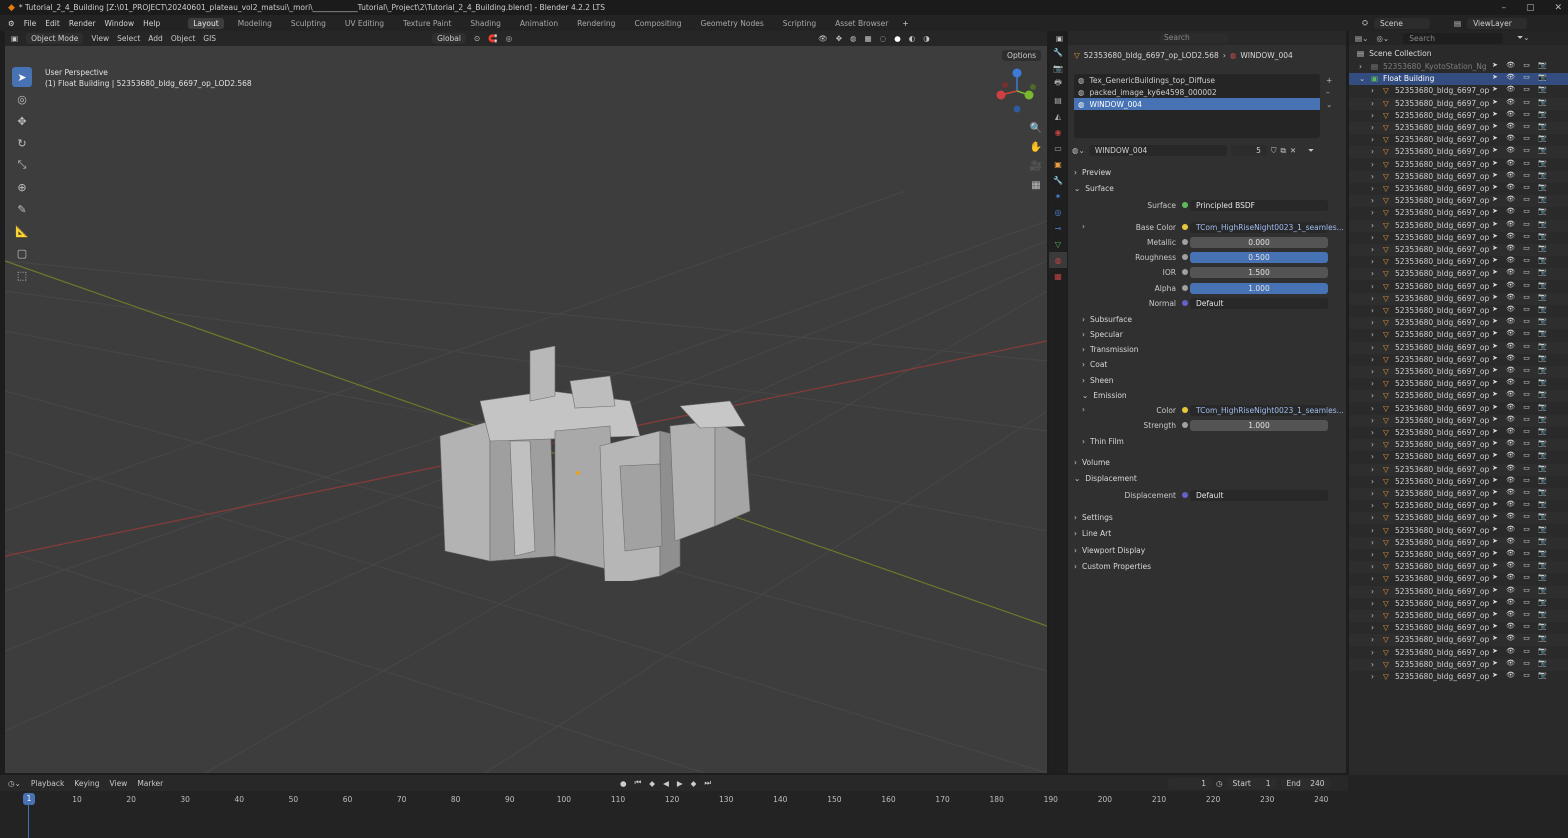 Image resolution: width=1568 pixels, height=838 pixels. What do you see at coordinates (1058, 116) in the screenshot?
I see `scene-tab-icon: ◭` at bounding box center [1058, 116].